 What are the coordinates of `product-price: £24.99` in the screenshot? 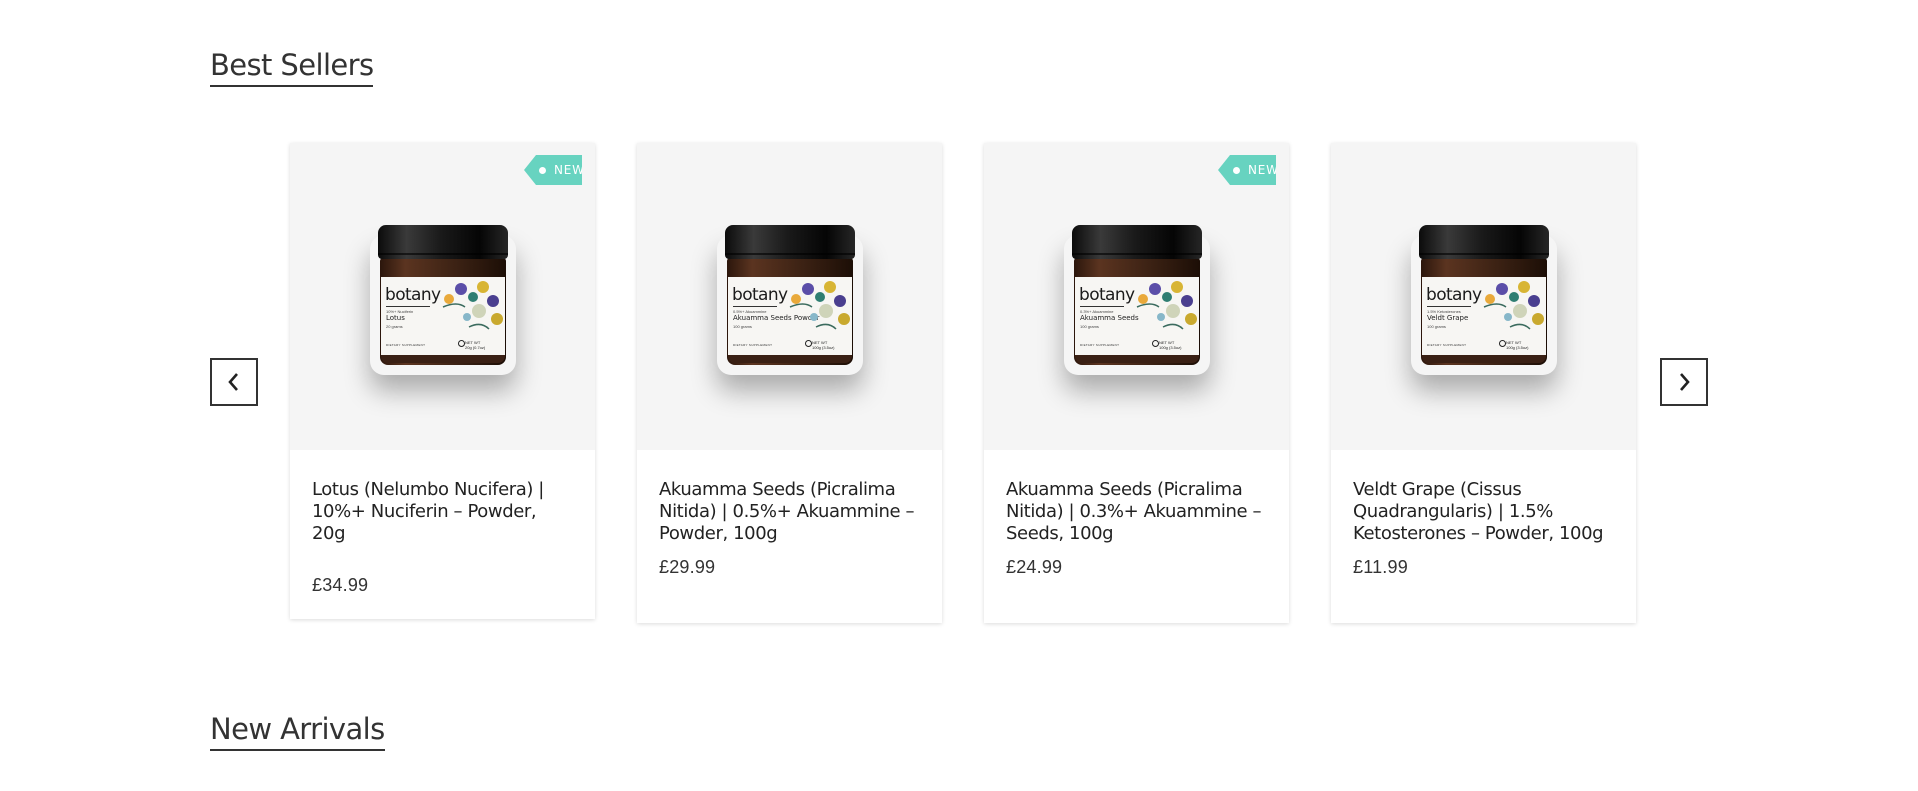 It's located at (1034, 567).